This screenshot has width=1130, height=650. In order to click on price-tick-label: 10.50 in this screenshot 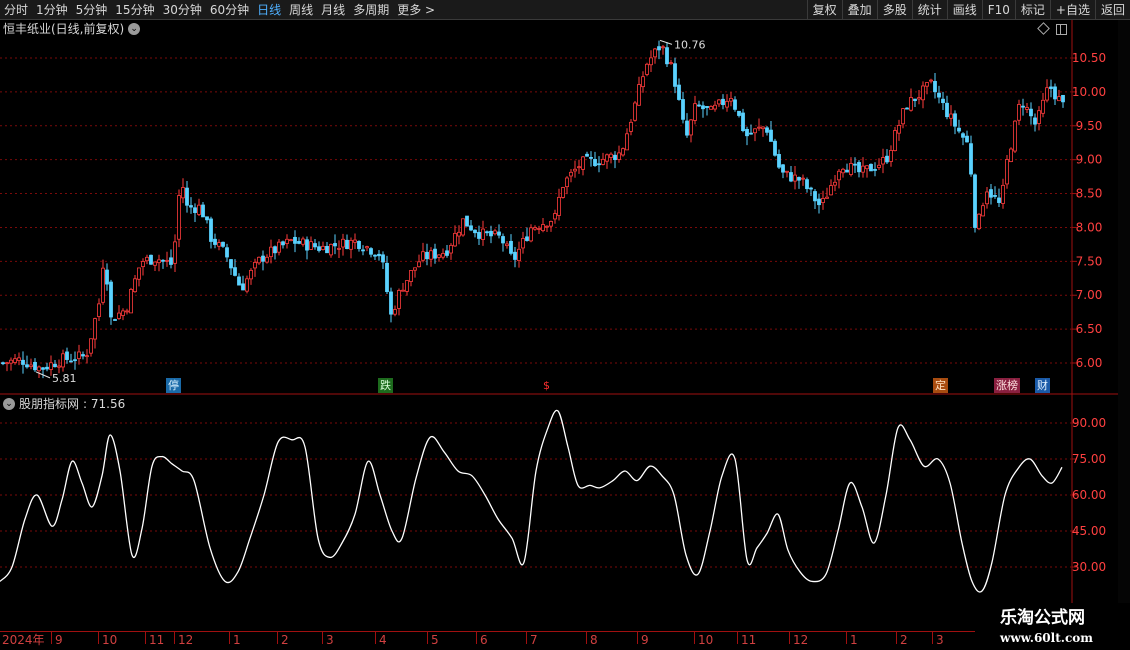, I will do `click(1089, 58)`.